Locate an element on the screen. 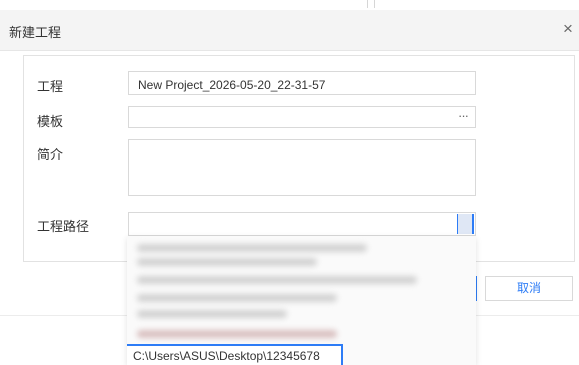 The height and width of the screenshot is (365, 579). cancel-button: 取消 is located at coordinates (529, 288).